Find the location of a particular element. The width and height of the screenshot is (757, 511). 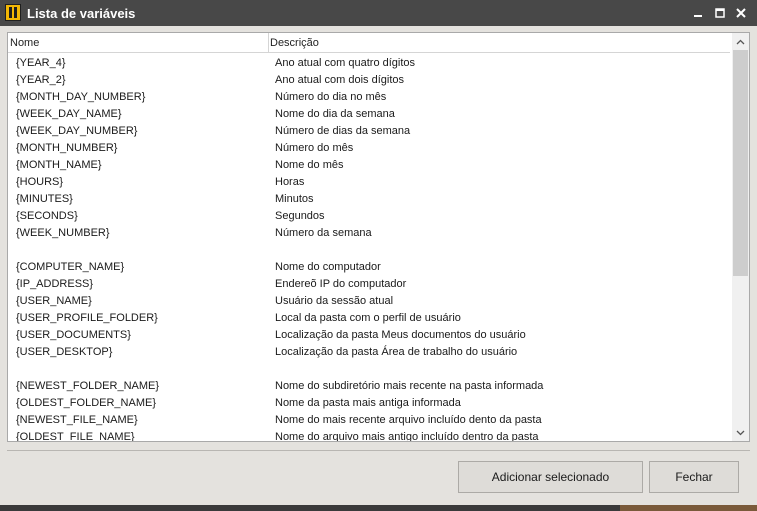

variable-description: Usuário da sessão atual is located at coordinates (334, 301).